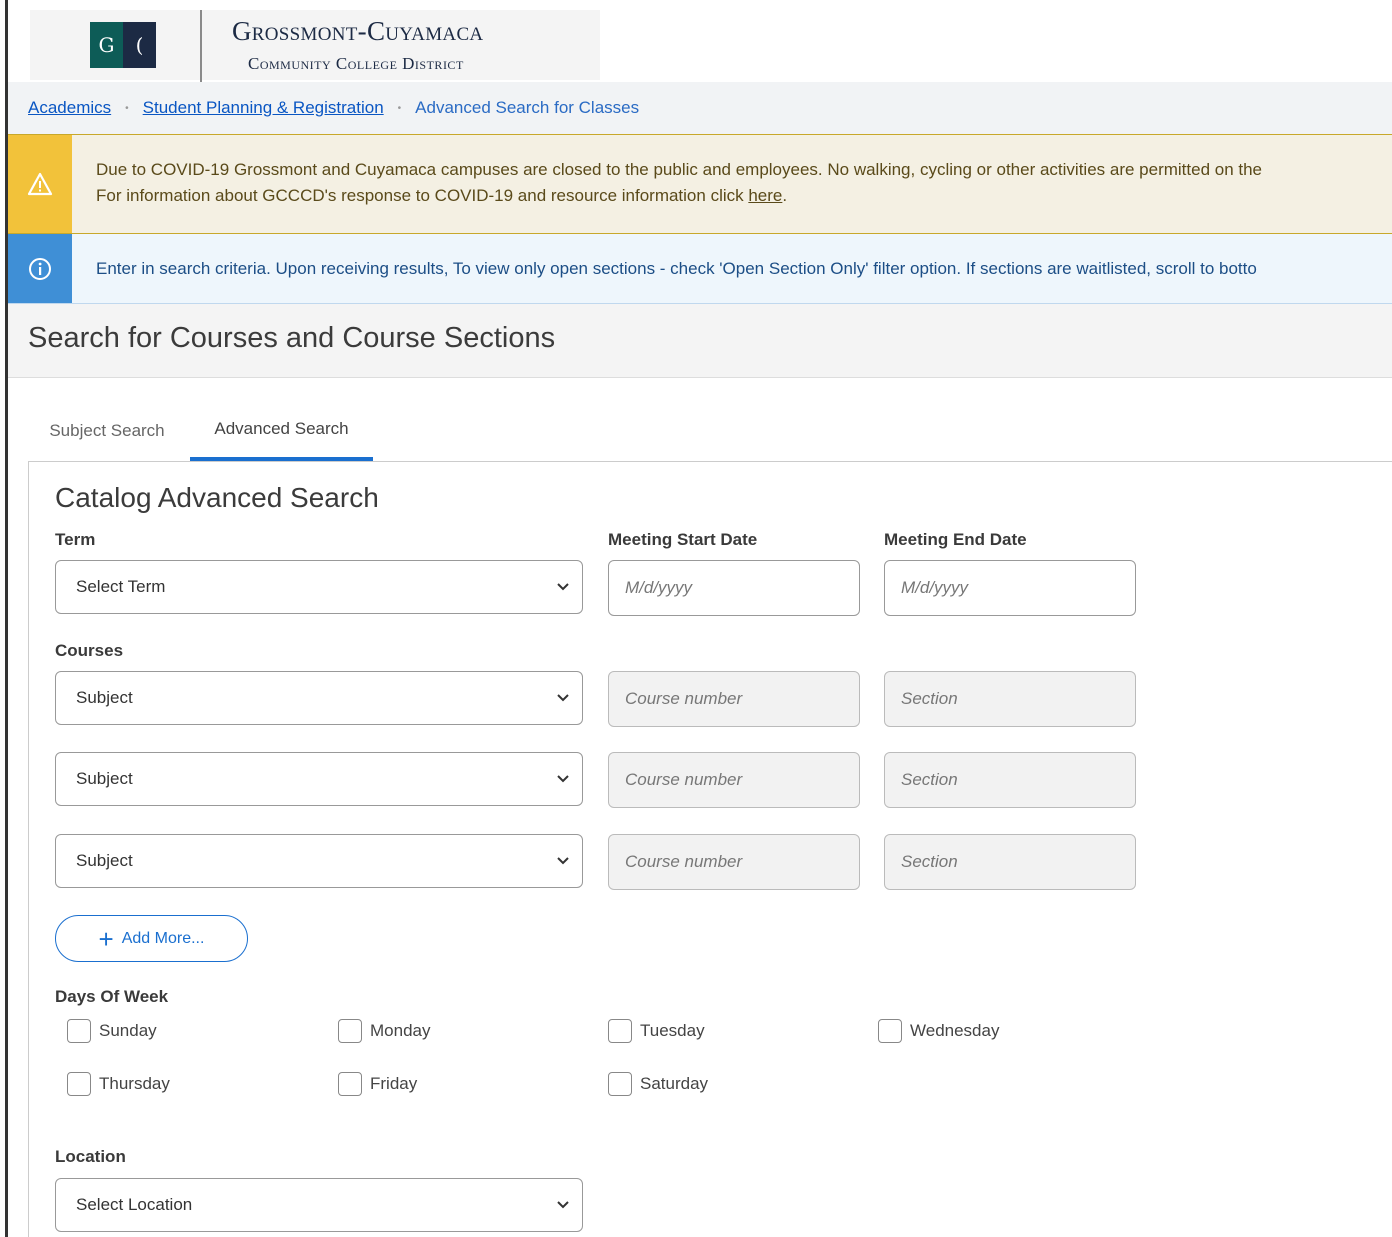  Describe the element at coordinates (1010, 699) in the screenshot. I see `section-input-1: Section` at that location.